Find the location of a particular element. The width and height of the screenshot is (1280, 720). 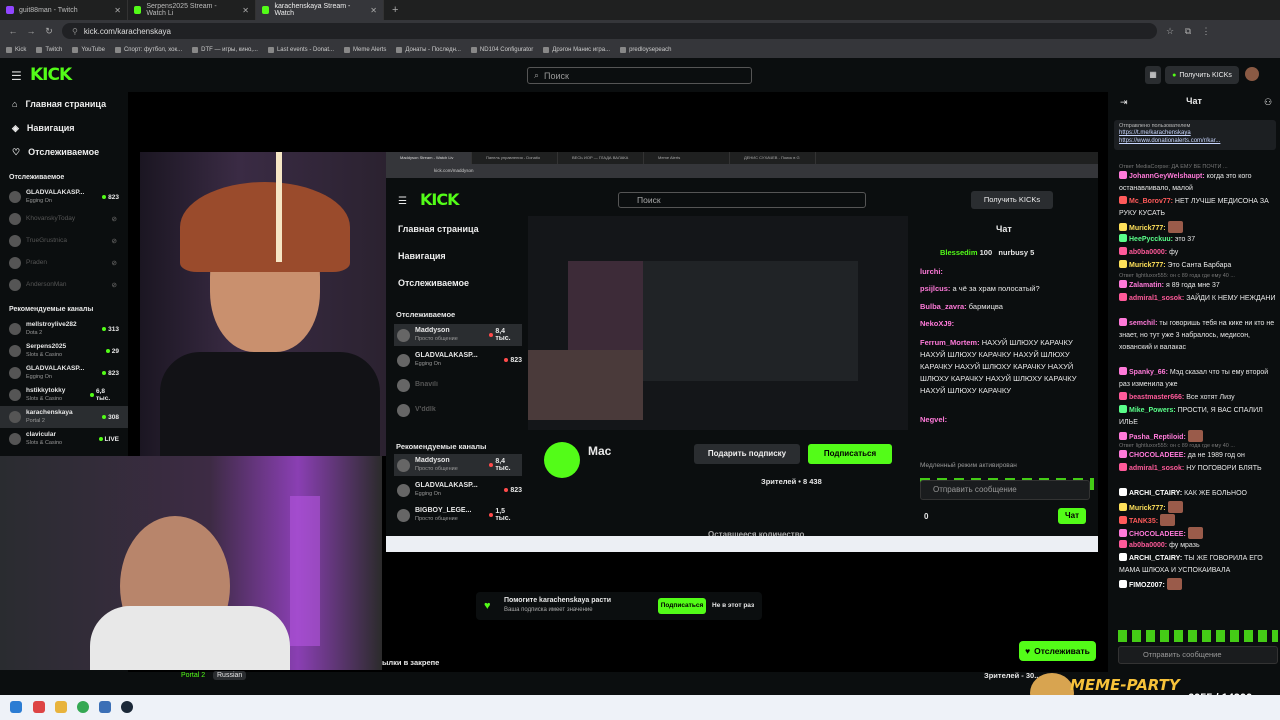

file-explorer-icon is located at coordinates (61, 707).